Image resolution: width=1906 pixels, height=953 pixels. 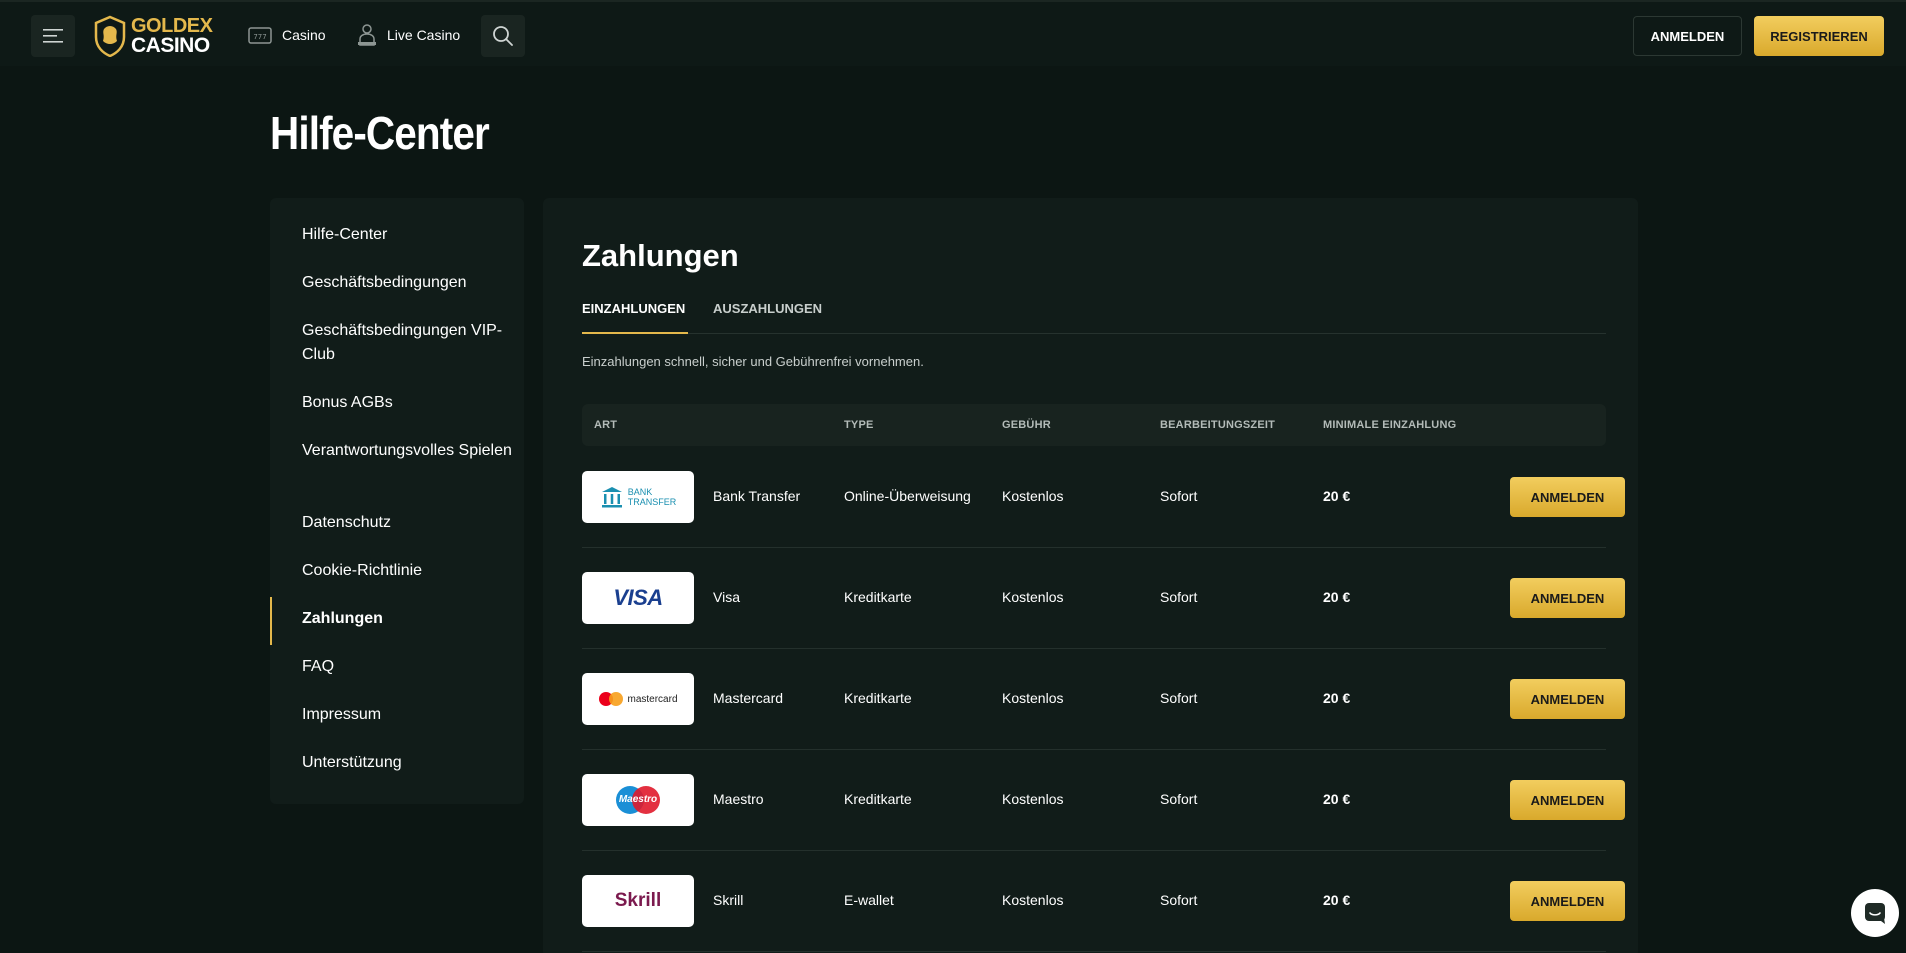 What do you see at coordinates (367, 35) in the screenshot?
I see `dealer-icon` at bounding box center [367, 35].